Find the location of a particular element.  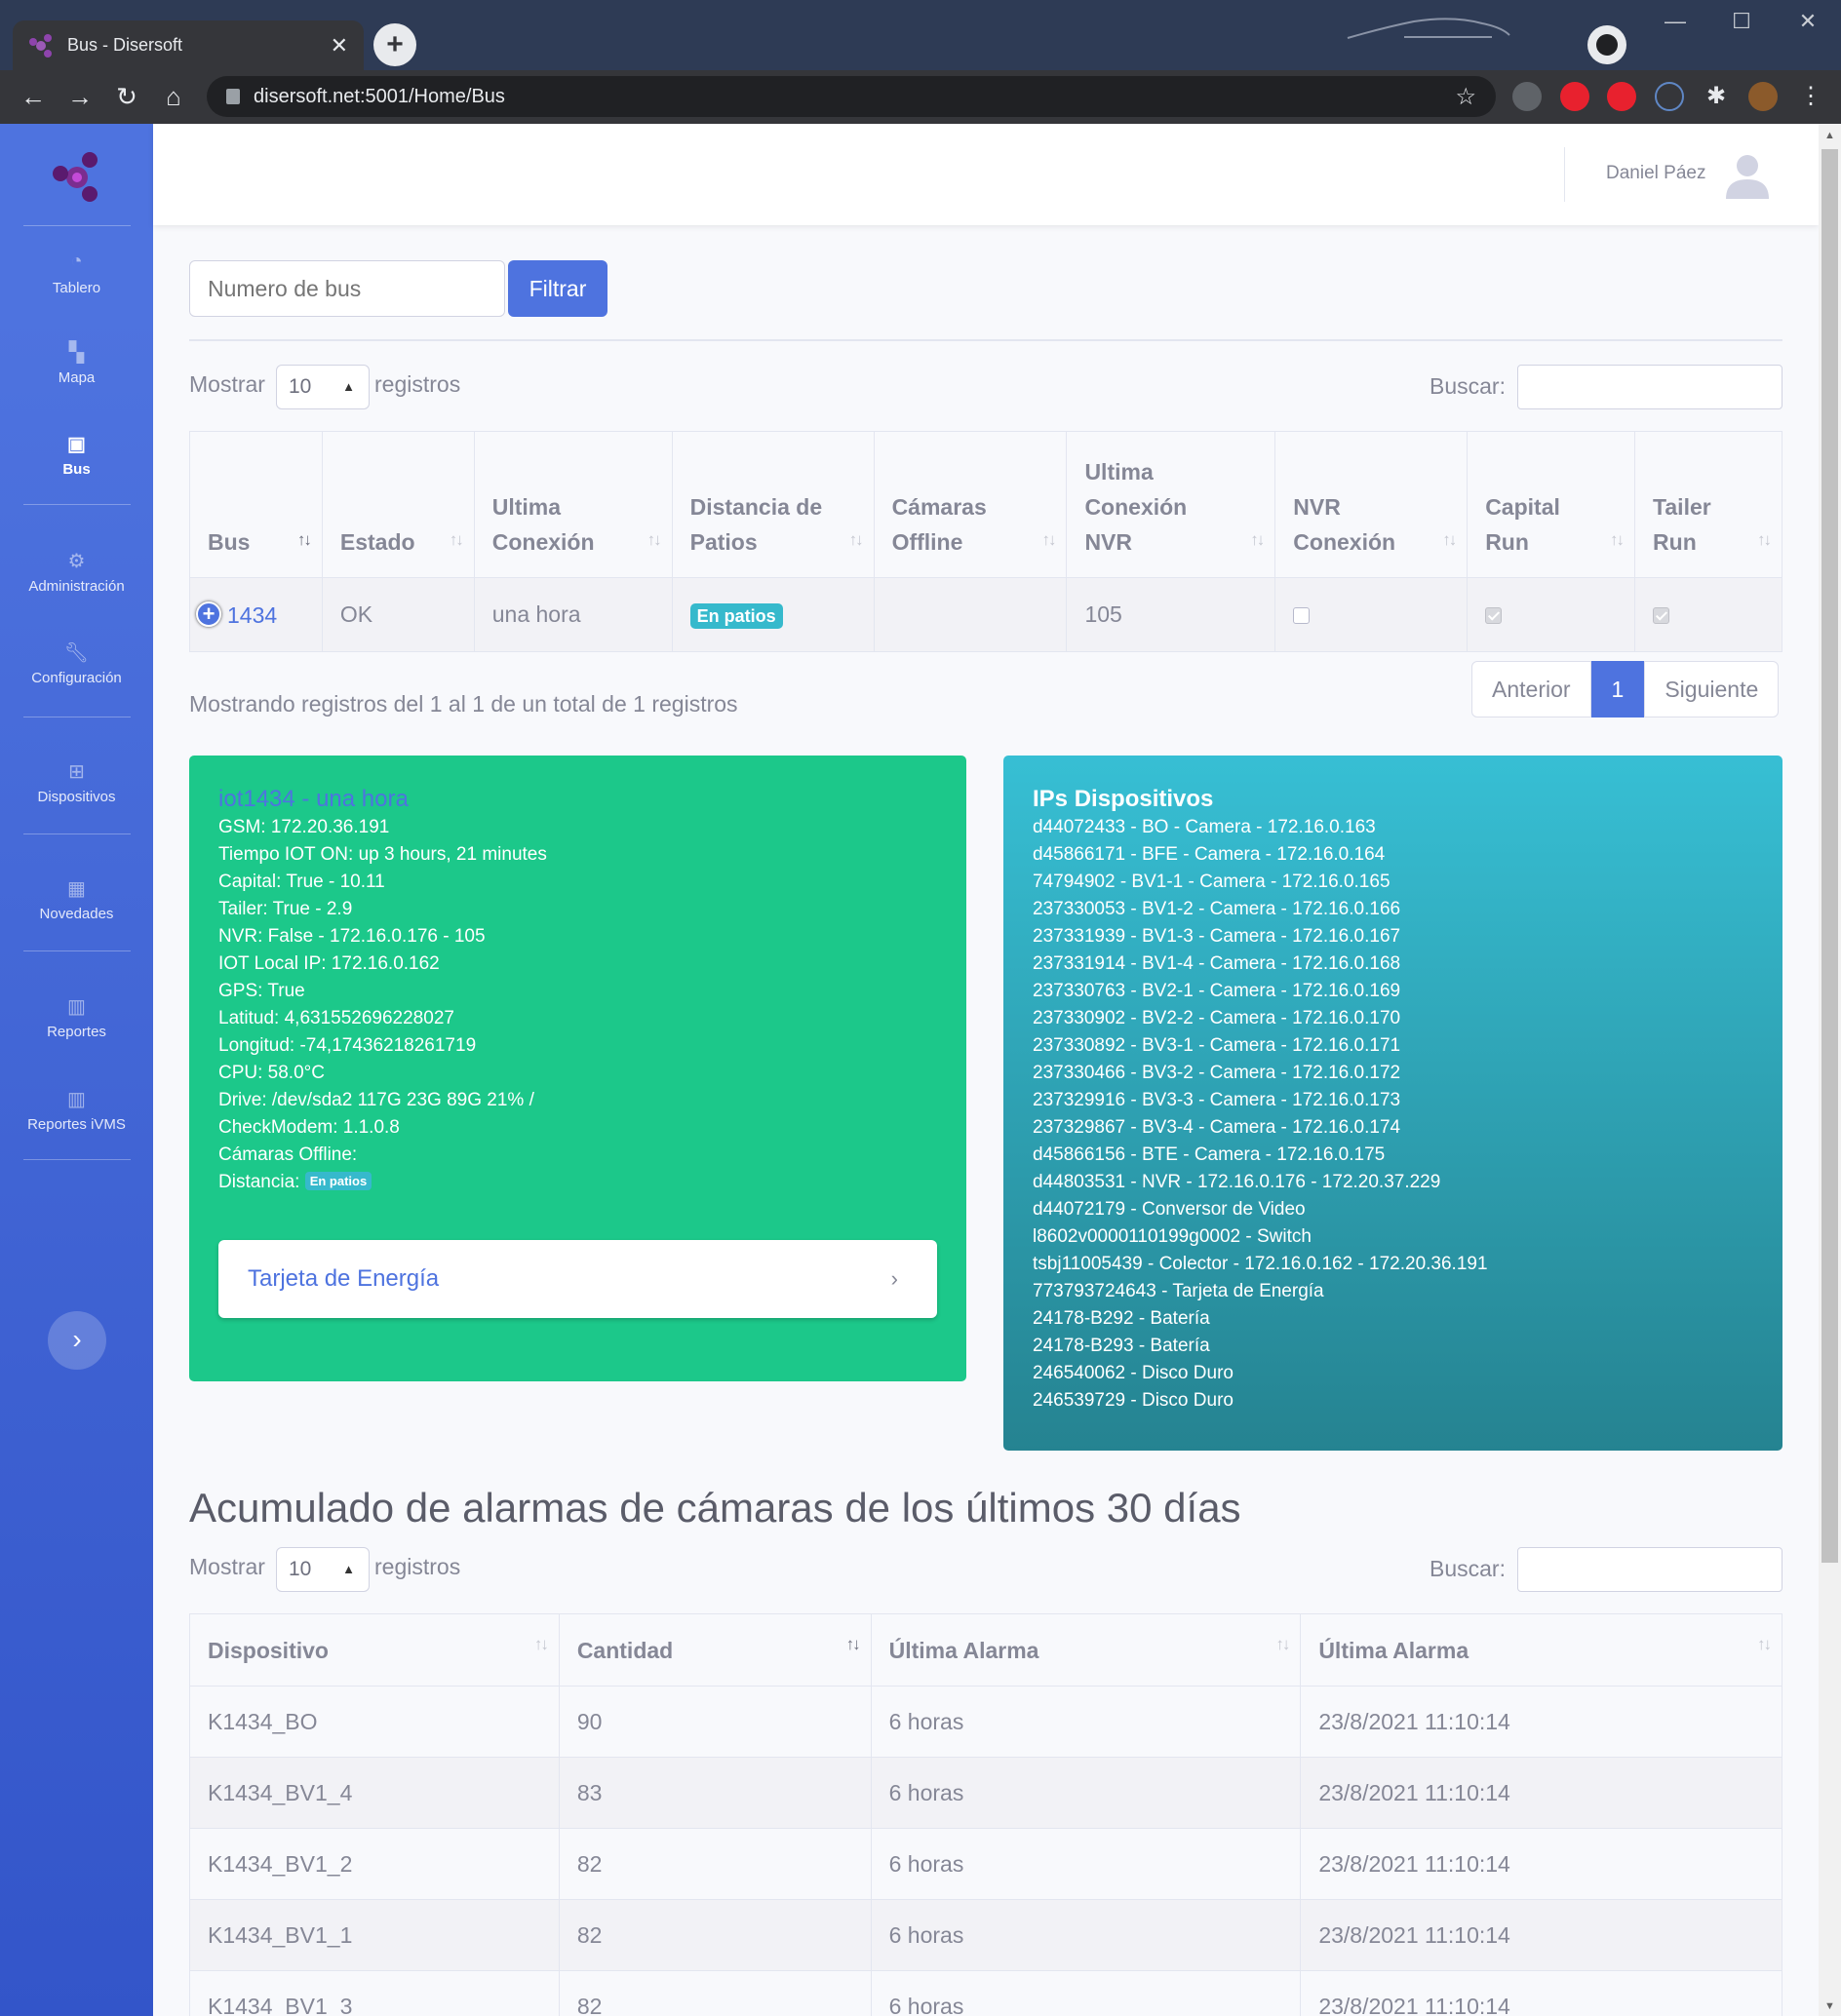

browser-tab: Bus - Disersoft ✕ is located at coordinates (188, 45).